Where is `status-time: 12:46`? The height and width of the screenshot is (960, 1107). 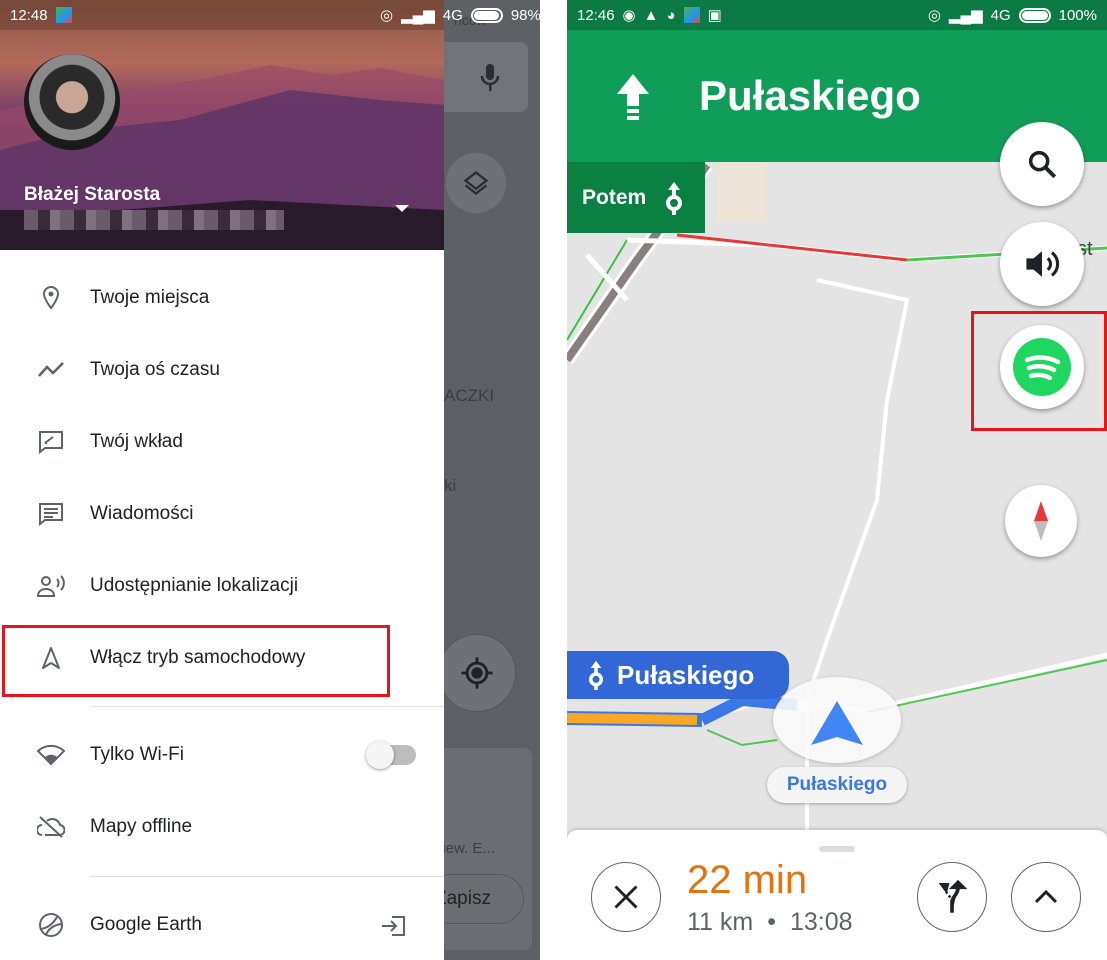
status-time: 12:46 is located at coordinates (596, 15).